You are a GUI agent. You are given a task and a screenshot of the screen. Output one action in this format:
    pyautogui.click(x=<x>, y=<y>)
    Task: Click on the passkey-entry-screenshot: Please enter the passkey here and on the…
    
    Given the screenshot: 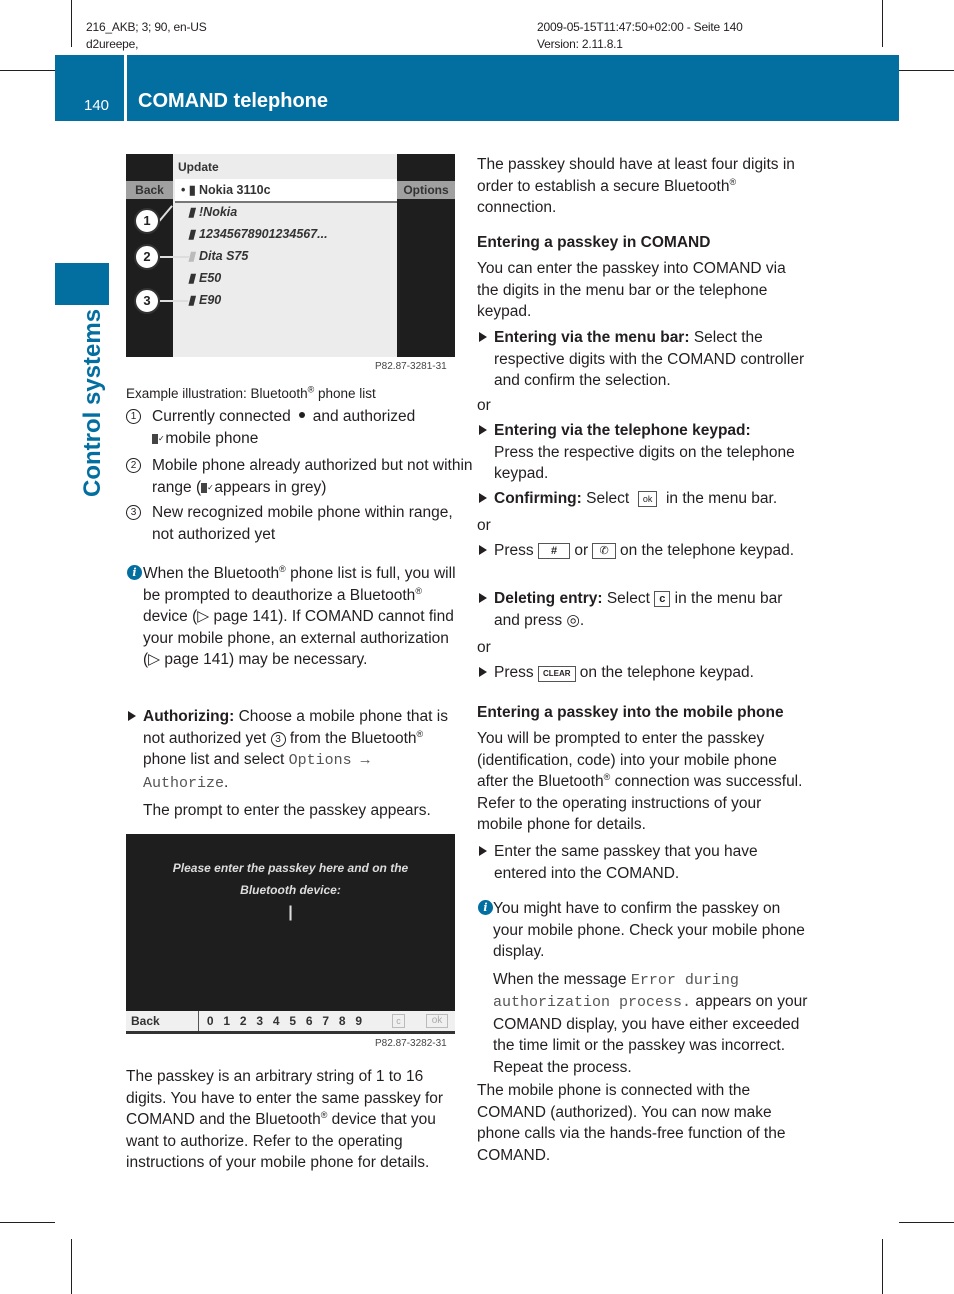 What is the action you would take?
    pyautogui.click(x=290, y=934)
    